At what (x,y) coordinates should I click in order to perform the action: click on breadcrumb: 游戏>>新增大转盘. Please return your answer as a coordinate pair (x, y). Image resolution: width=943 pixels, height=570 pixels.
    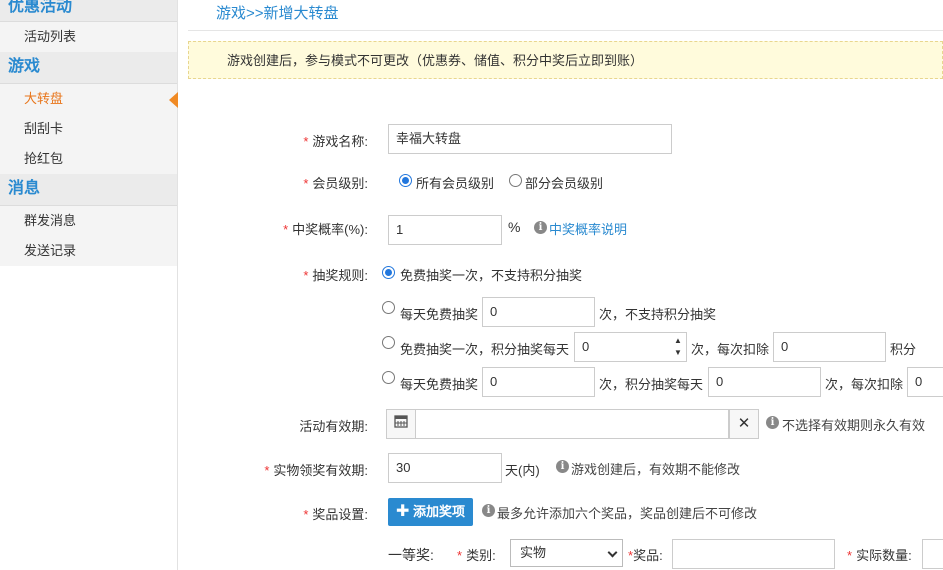
    Looking at the image, I should click on (277, 13).